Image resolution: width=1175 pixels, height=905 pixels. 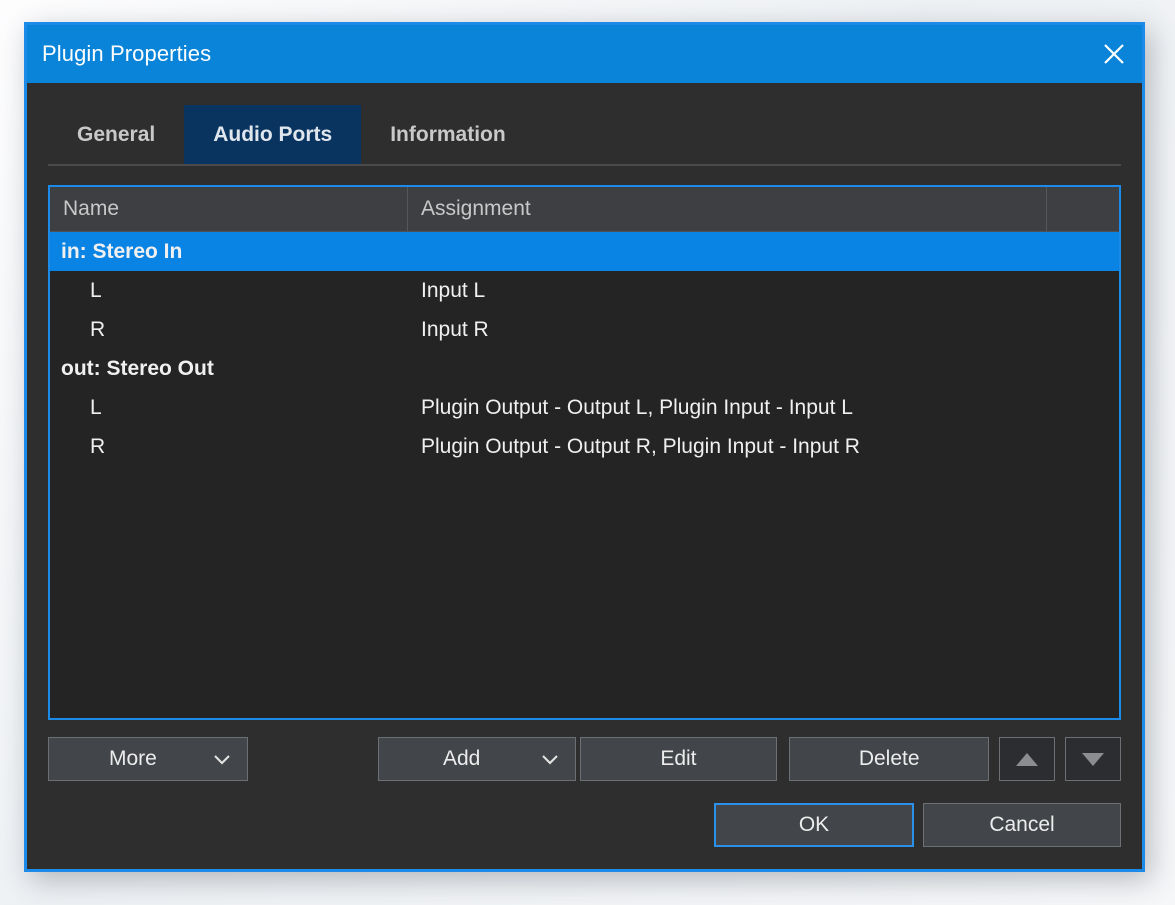 I want to click on move-up-button, so click(x=1027, y=759).